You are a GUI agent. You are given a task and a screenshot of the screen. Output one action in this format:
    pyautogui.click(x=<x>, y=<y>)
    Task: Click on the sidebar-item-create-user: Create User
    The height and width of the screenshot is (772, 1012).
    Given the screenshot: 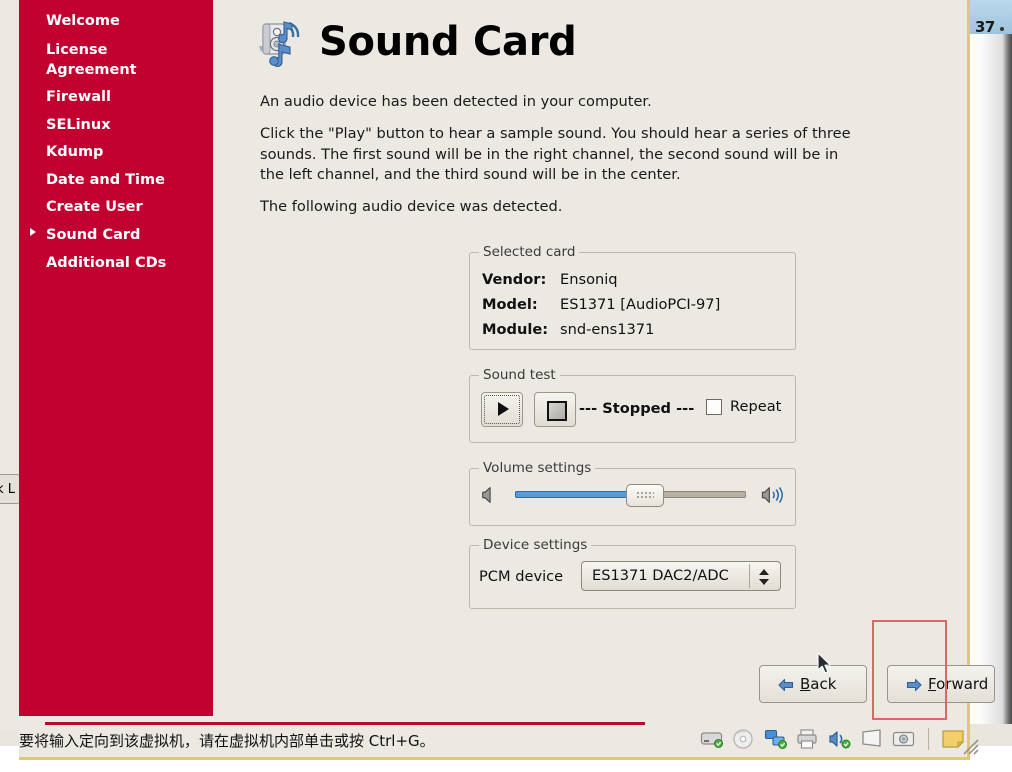 What is the action you would take?
    pyautogui.click(x=81, y=207)
    